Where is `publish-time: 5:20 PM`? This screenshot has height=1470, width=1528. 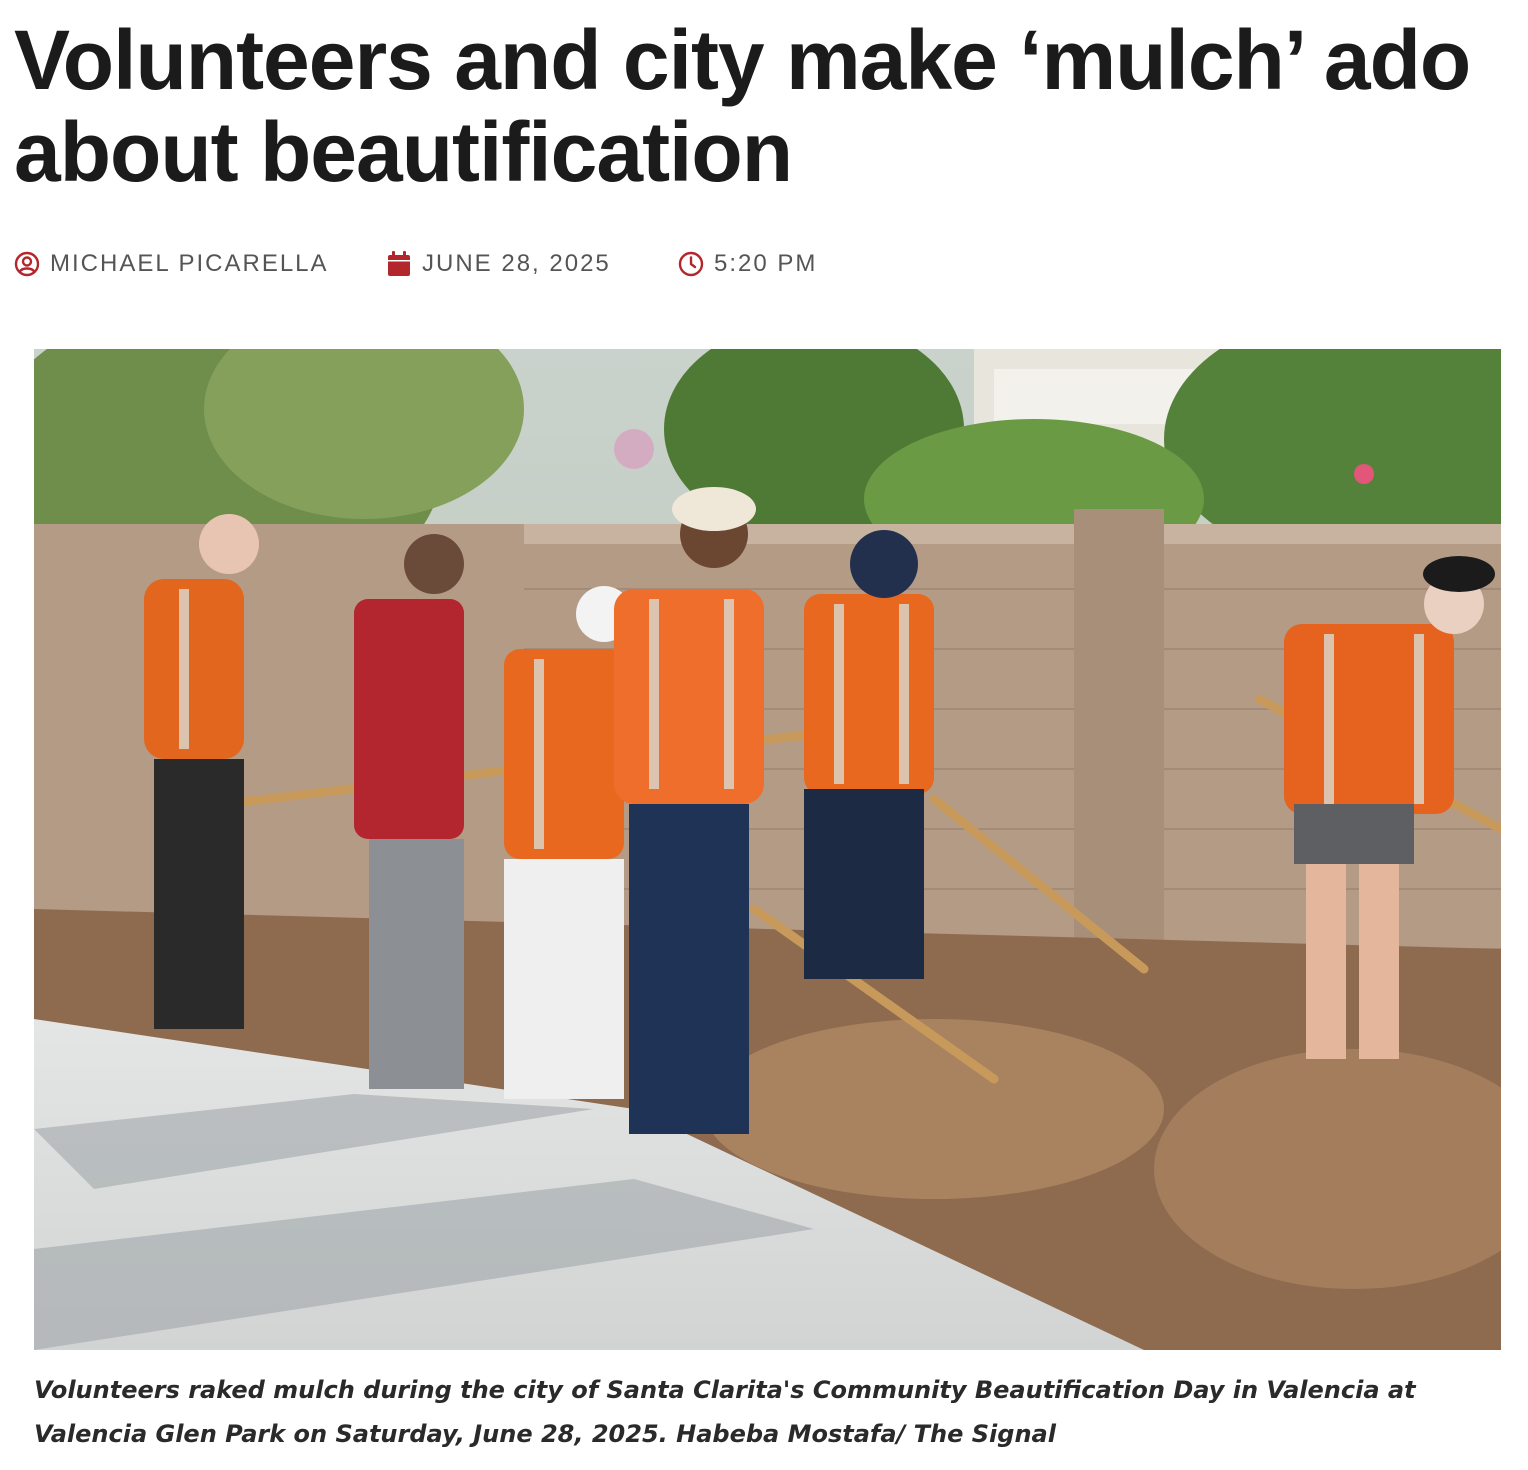
publish-time: 5:20 PM is located at coordinates (747, 264).